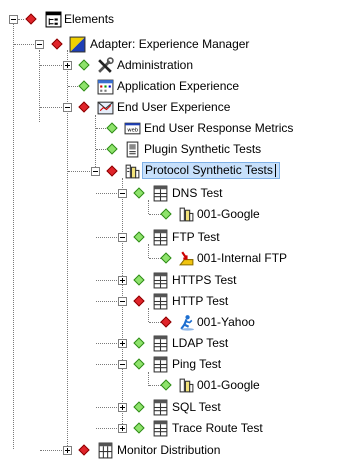  I want to click on tree-node-elements: Elements, so click(172, 19).